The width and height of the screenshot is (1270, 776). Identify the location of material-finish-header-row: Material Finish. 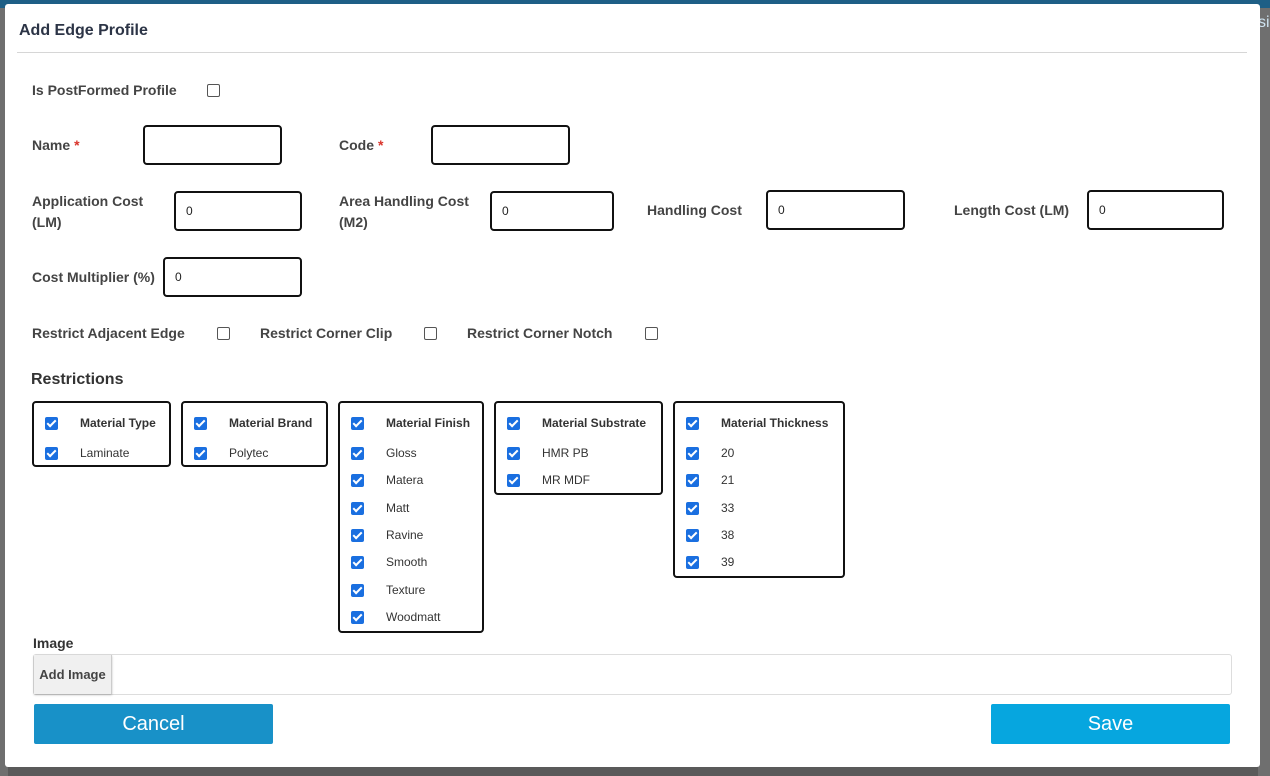
(410, 423).